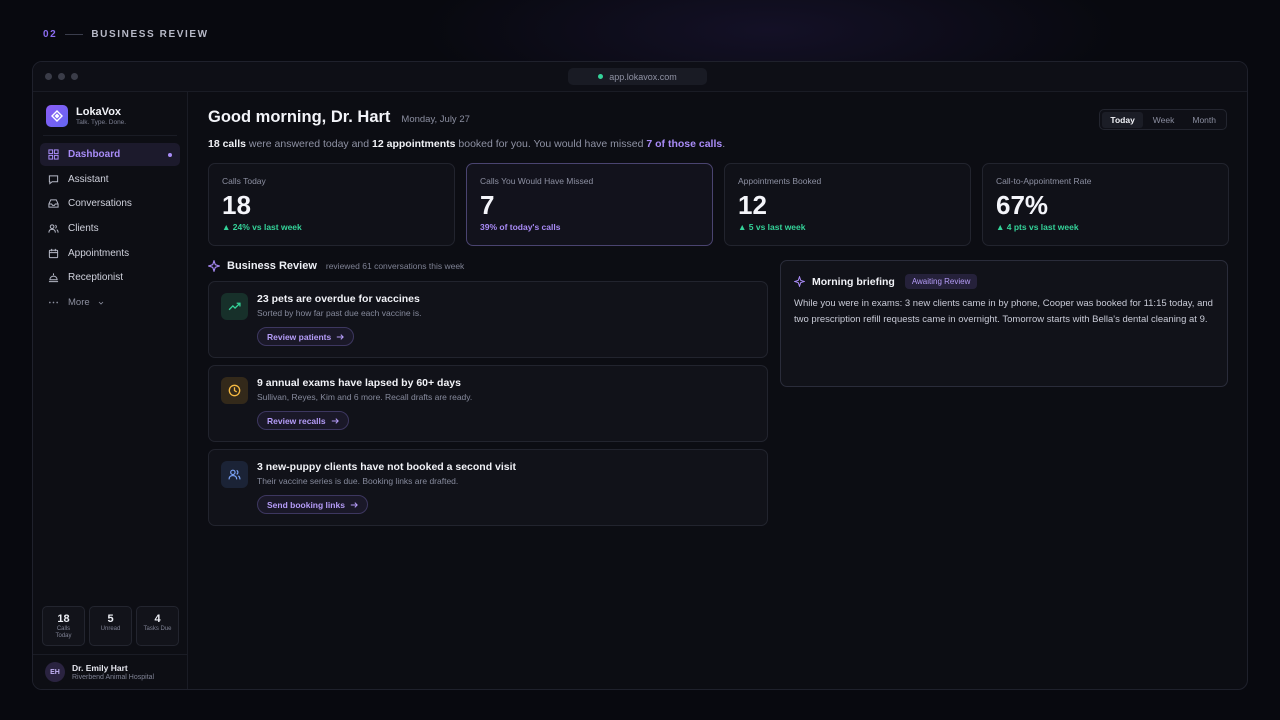 The width and height of the screenshot is (1280, 720). I want to click on minimize-dot, so click(61, 76).